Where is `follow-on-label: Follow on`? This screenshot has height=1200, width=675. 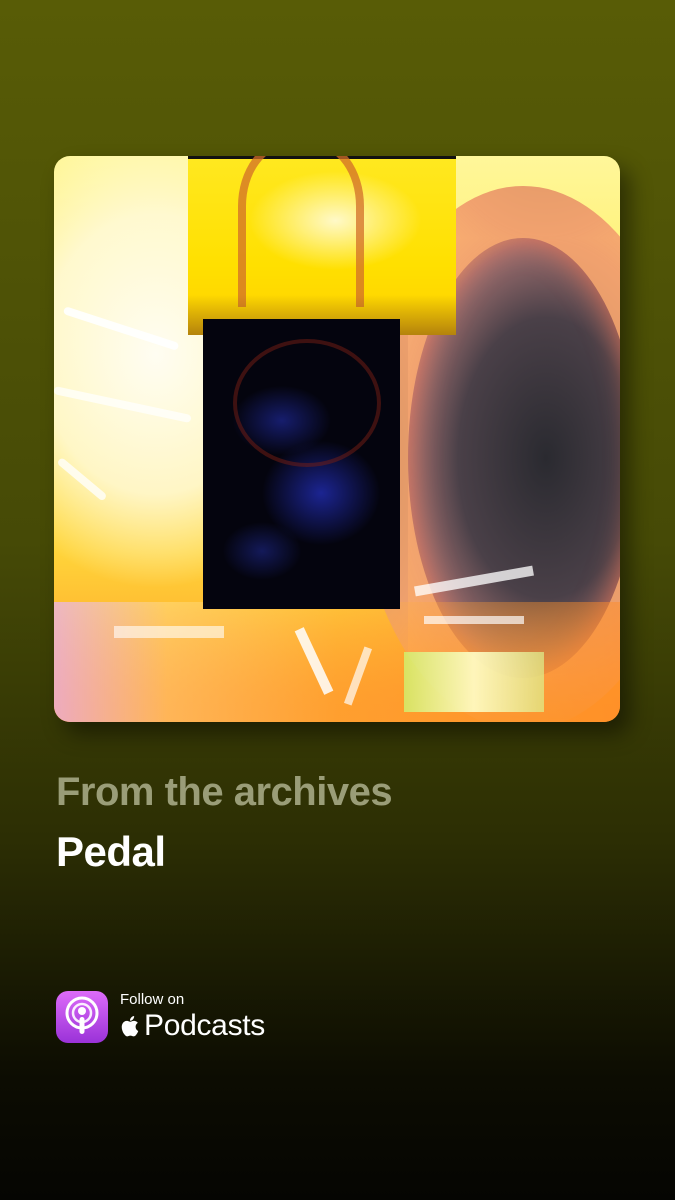 follow-on-label: Follow on is located at coordinates (152, 999).